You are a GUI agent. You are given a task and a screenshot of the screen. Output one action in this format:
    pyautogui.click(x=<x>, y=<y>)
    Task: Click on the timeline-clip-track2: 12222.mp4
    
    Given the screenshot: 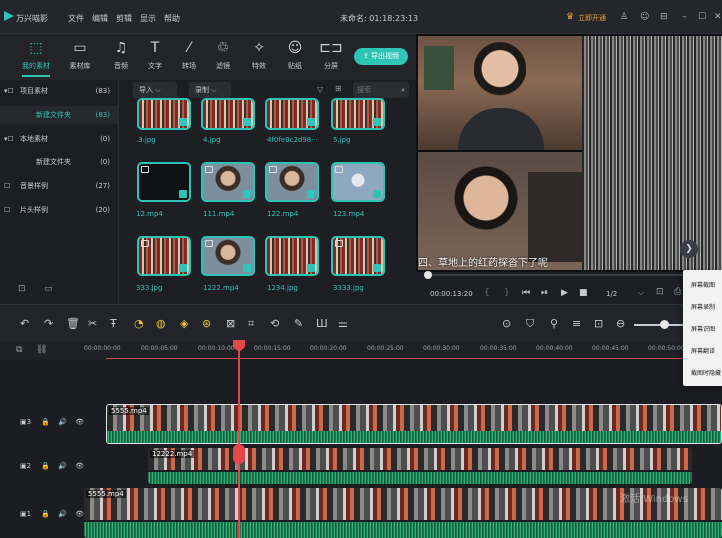 What is the action you would take?
    pyautogui.click(x=420, y=466)
    